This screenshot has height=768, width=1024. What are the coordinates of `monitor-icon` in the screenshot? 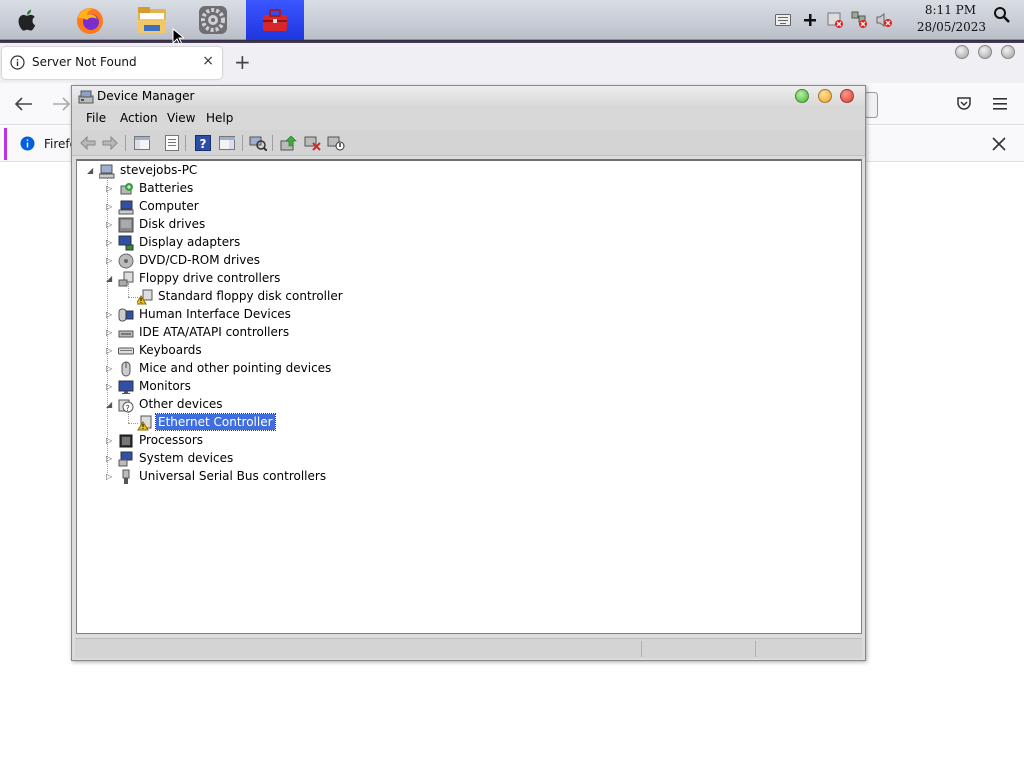 It's located at (126, 387).